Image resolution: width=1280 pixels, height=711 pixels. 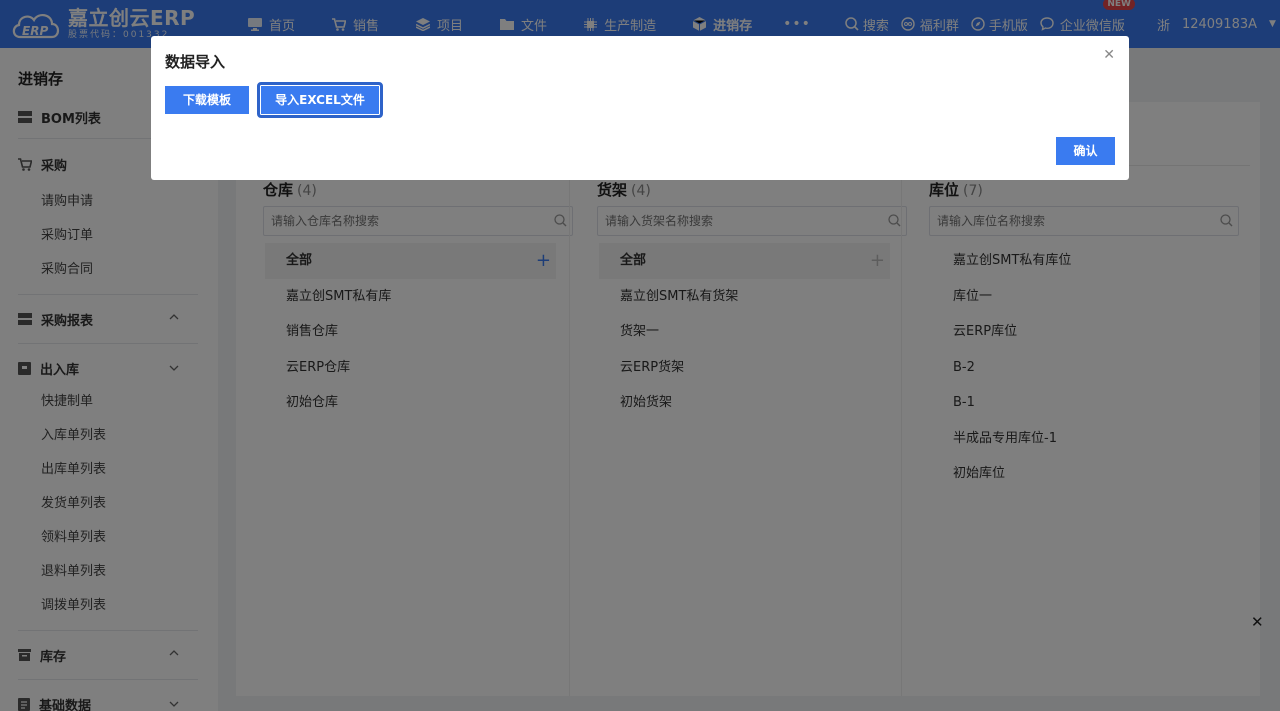 What do you see at coordinates (195, 62) in the screenshot?
I see `dialog-title: 数据导入` at bounding box center [195, 62].